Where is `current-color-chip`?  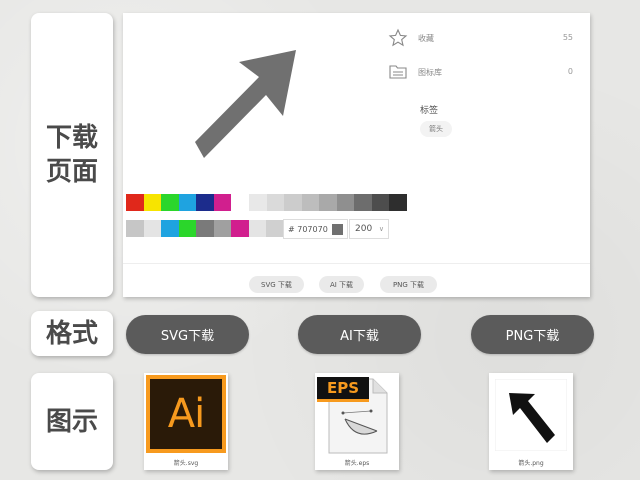 current-color-chip is located at coordinates (337, 229).